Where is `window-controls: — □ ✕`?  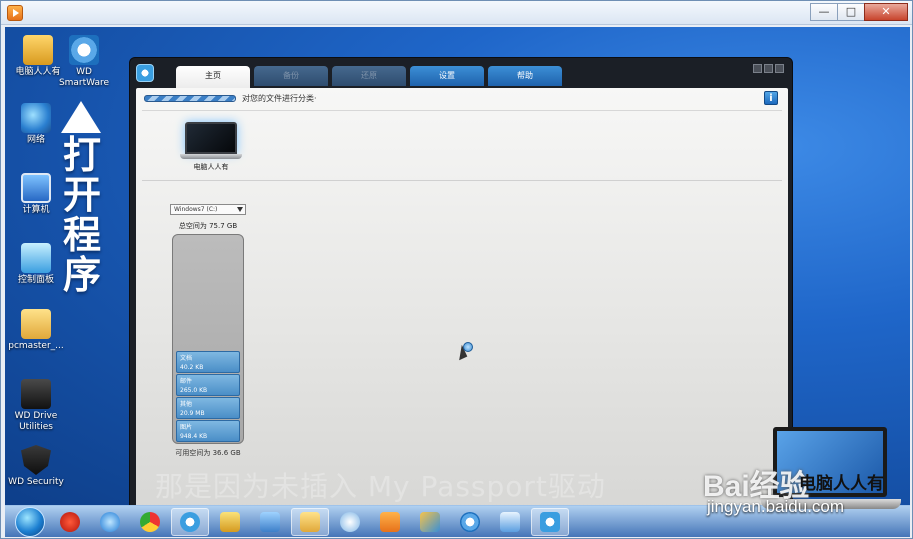 window-controls: — □ ✕ is located at coordinates (859, 12).